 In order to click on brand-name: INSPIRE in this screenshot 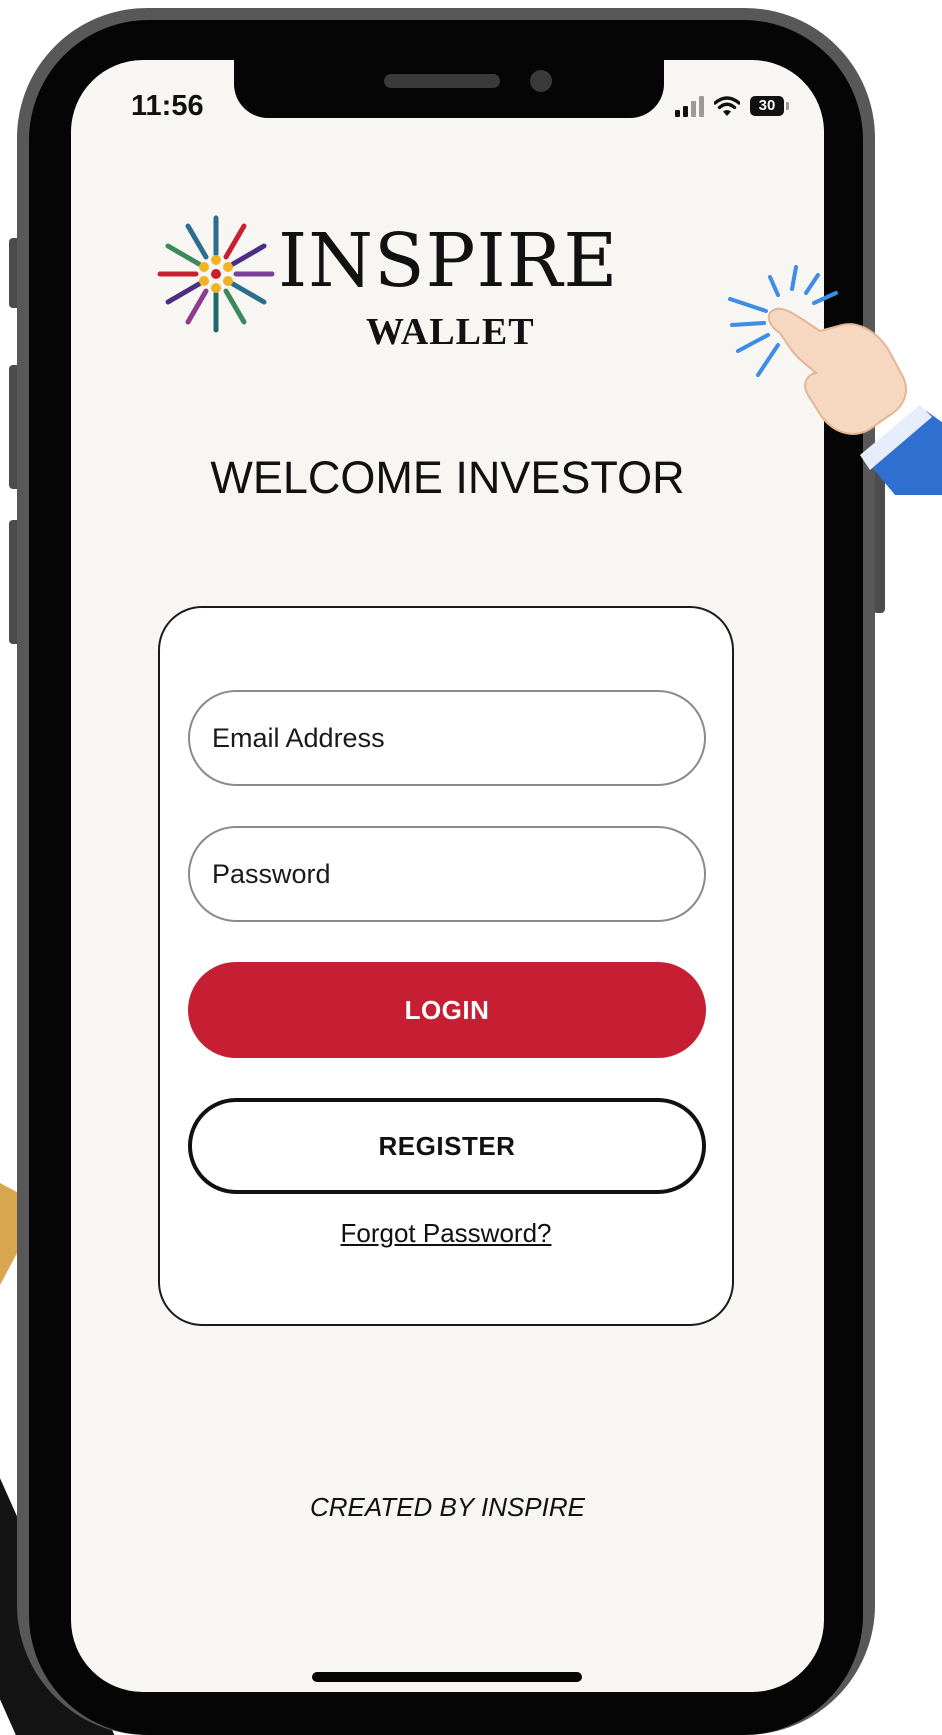, I will do `click(448, 261)`.